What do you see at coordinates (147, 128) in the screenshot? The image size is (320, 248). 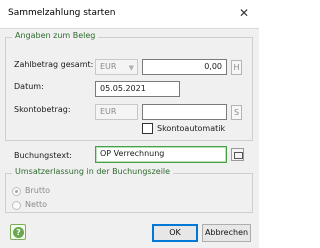 I see `skontoautomatik-checkbox` at bounding box center [147, 128].